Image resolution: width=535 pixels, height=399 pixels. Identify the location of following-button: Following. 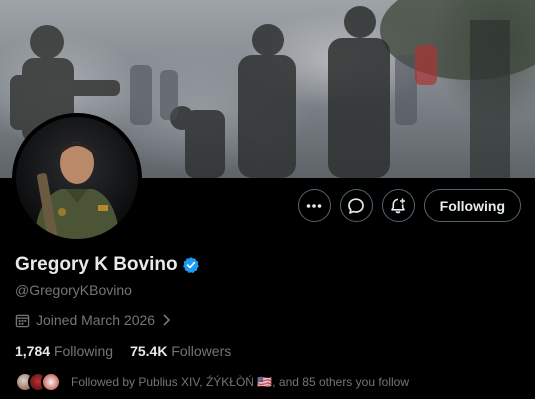
(472, 205).